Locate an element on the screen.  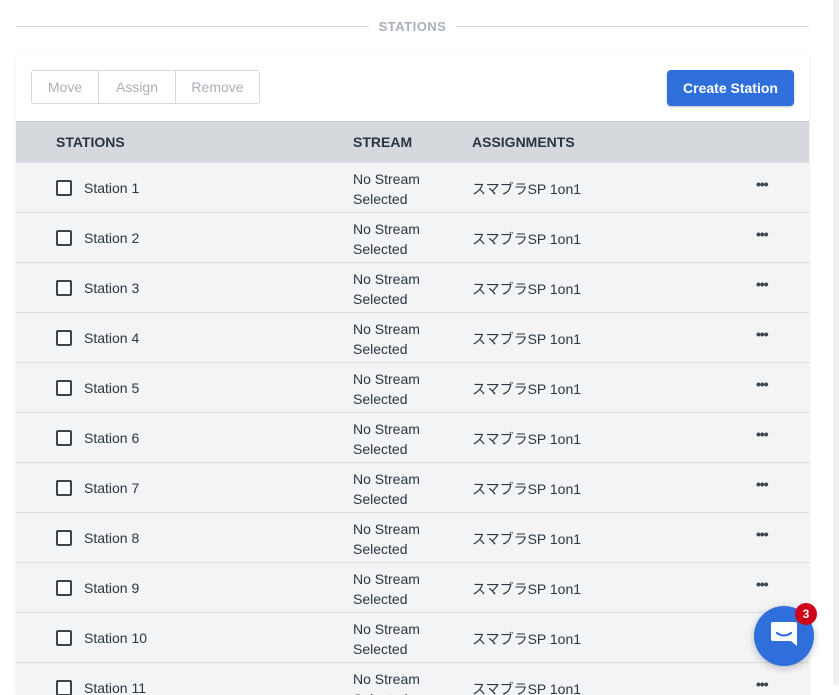
header-stations: STATIONS is located at coordinates (90, 142).